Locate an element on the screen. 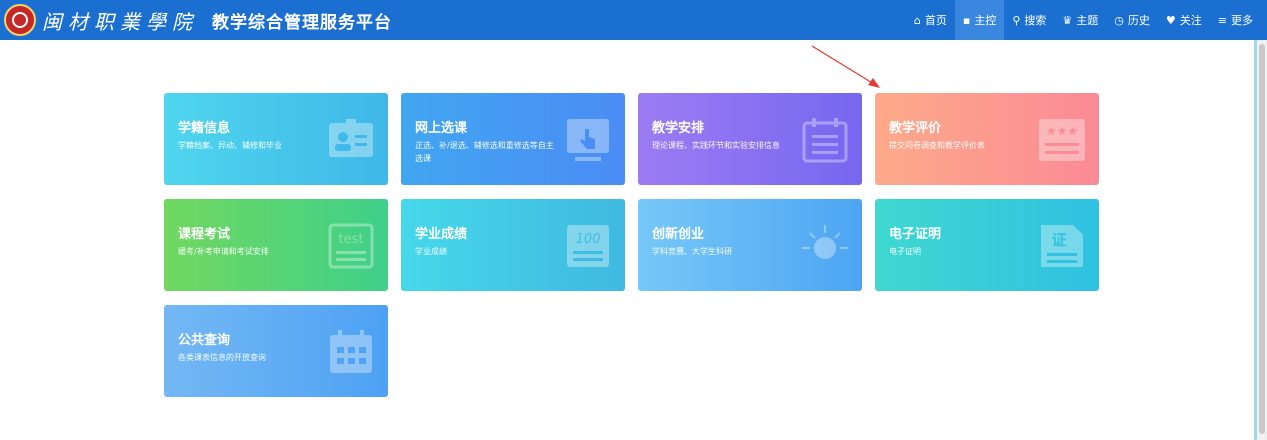  nav-item-4: ◷ 历史 is located at coordinates (1132, 20).